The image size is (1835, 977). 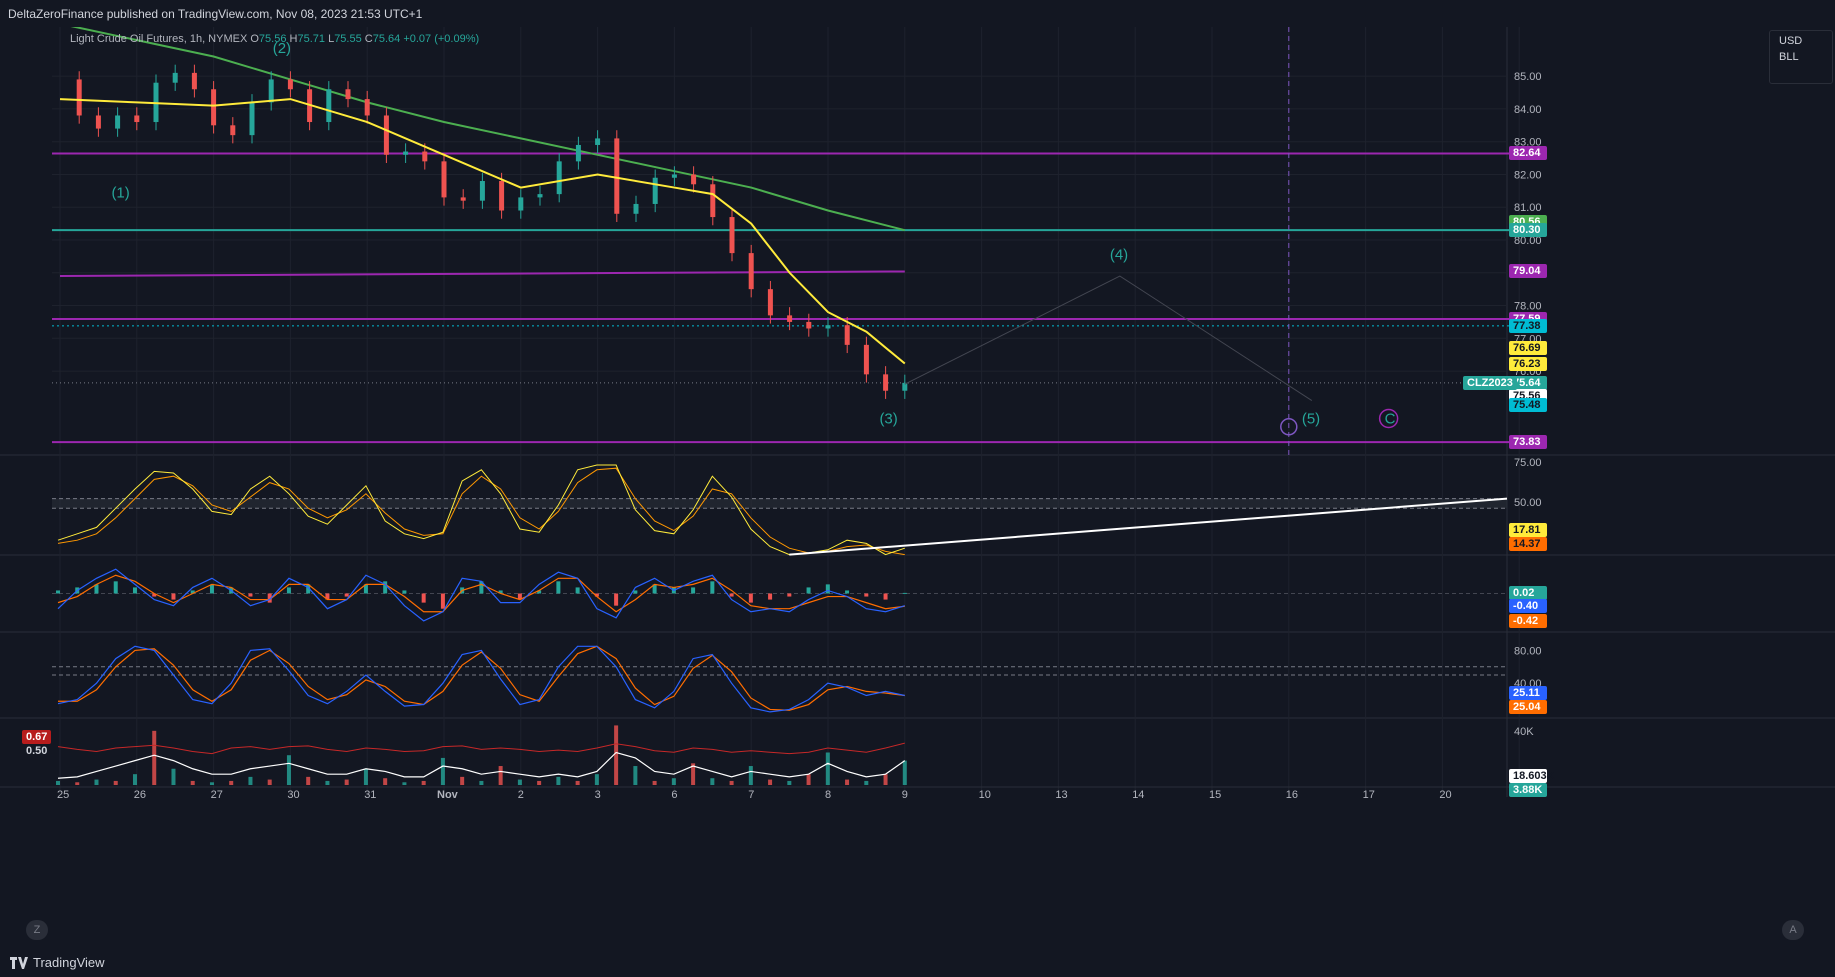 I want to click on legend-o-label: O, so click(x=254, y=39).